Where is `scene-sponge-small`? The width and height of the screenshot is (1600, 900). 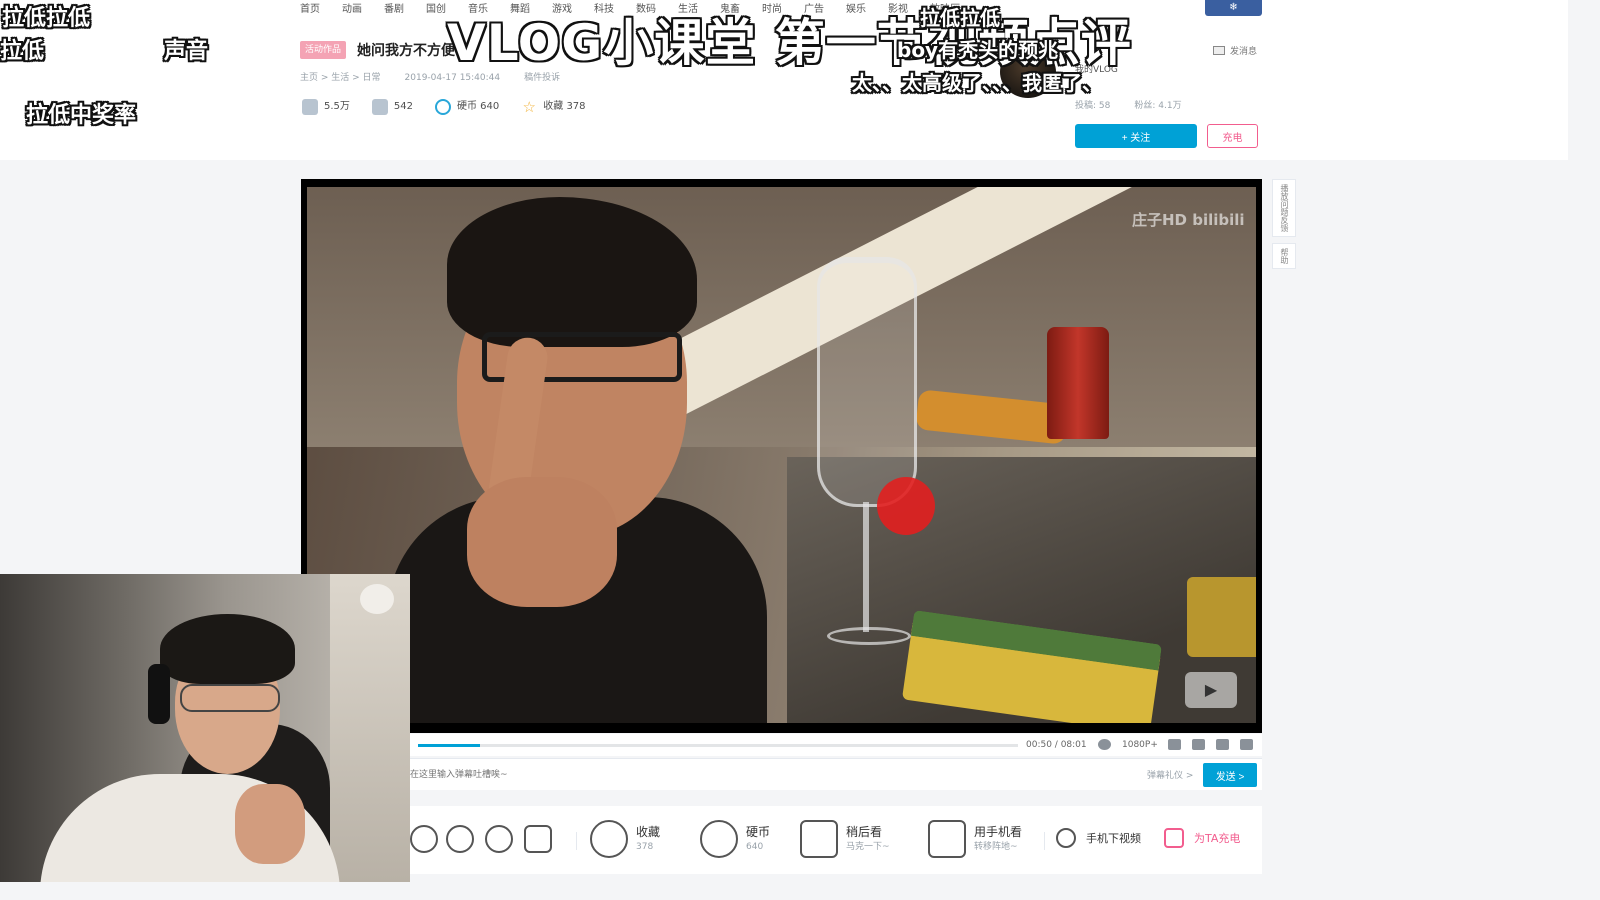
scene-sponge-small is located at coordinates (1221, 617).